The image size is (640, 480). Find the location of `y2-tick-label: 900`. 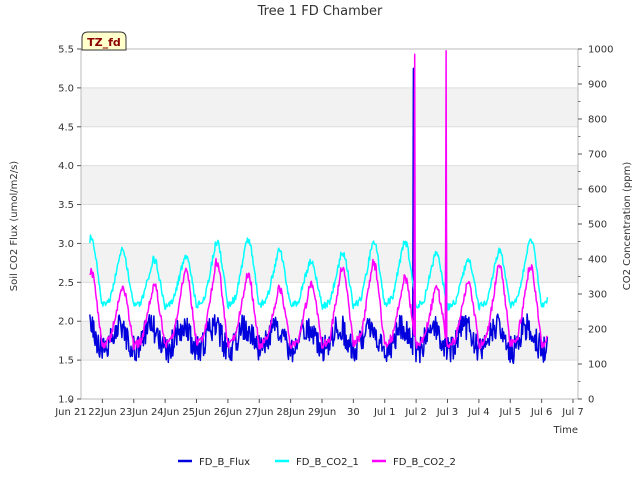

y2-tick-label: 900 is located at coordinates (597, 85).